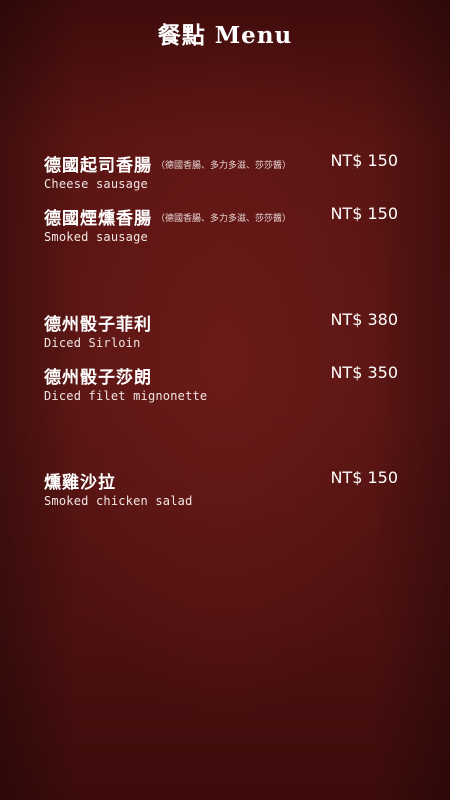 Image resolution: width=450 pixels, height=800 pixels. I want to click on menu-item-name: 德州骰子莎朗, so click(98, 378).